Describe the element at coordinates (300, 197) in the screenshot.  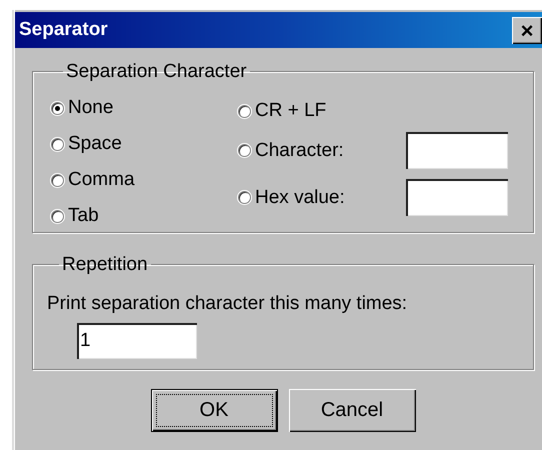
I see `option-label: Hex value:` at that location.